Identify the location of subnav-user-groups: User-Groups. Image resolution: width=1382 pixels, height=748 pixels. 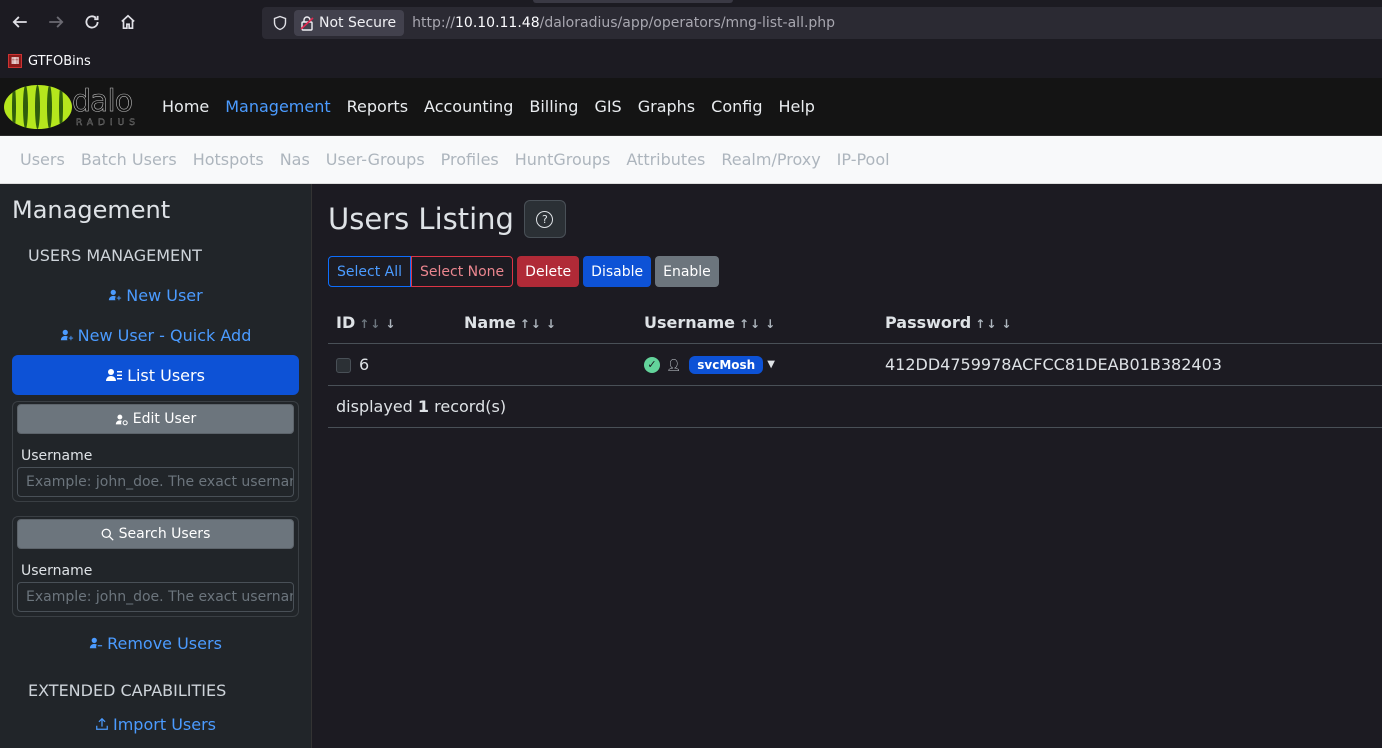
(375, 159).